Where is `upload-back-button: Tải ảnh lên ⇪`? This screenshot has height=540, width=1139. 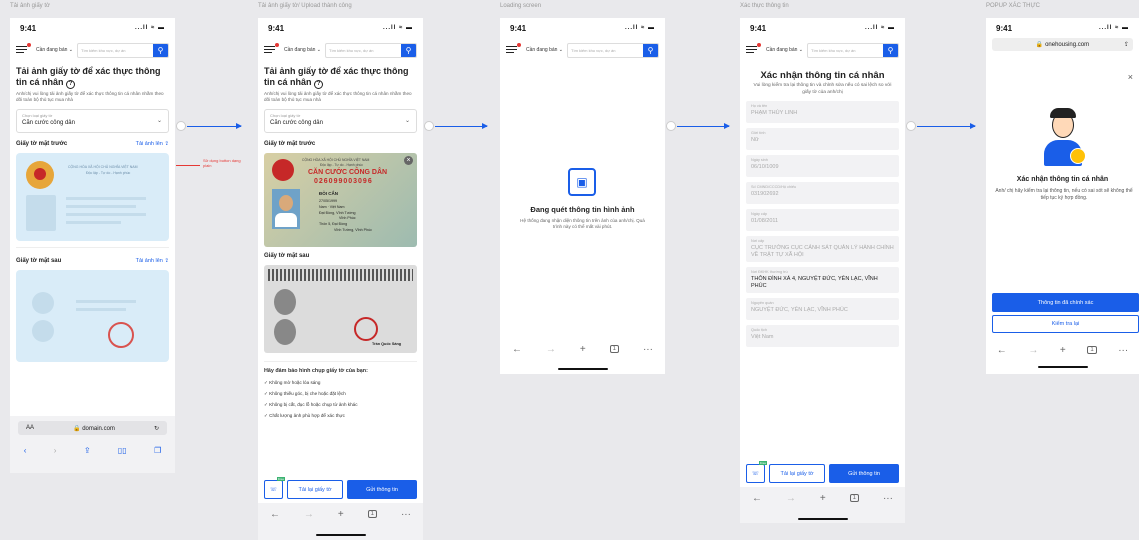
upload-back-button: Tải ảnh lên ⇪ is located at coordinates (152, 261).